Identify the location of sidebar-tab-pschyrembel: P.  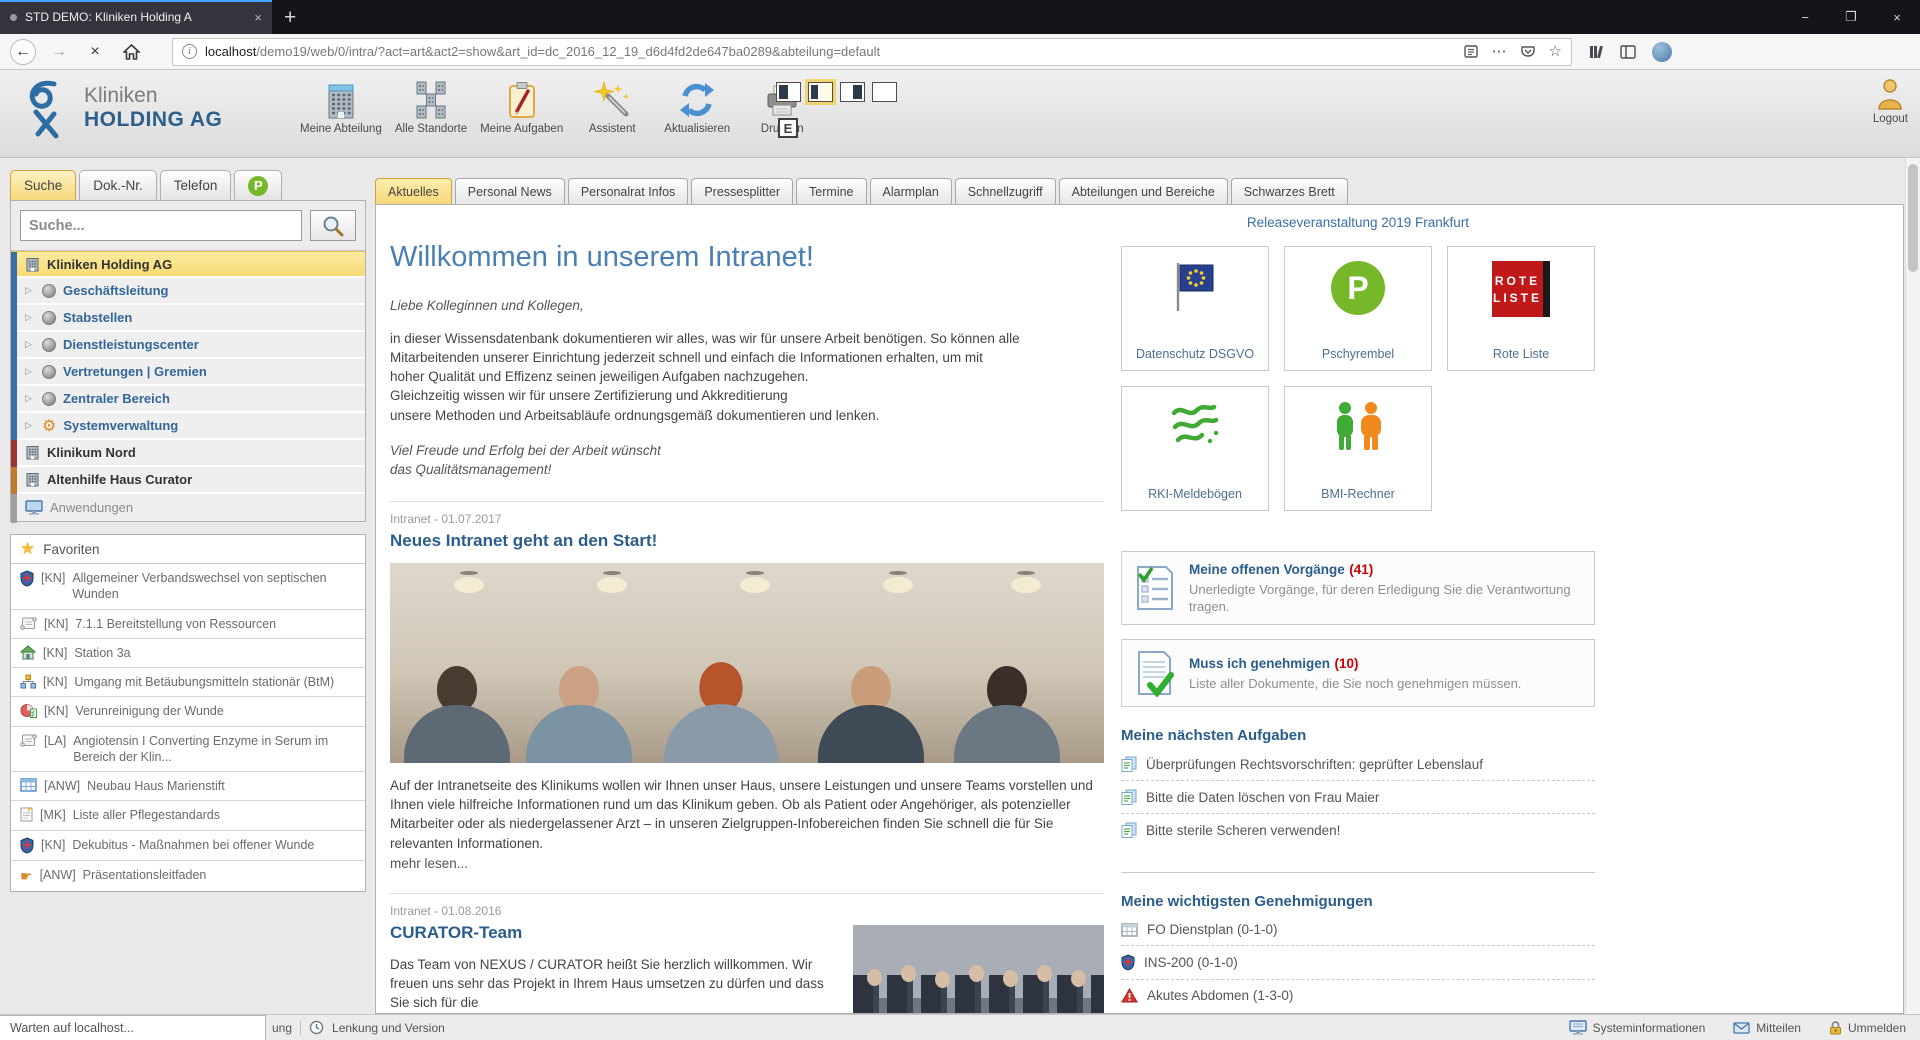
(258, 185).